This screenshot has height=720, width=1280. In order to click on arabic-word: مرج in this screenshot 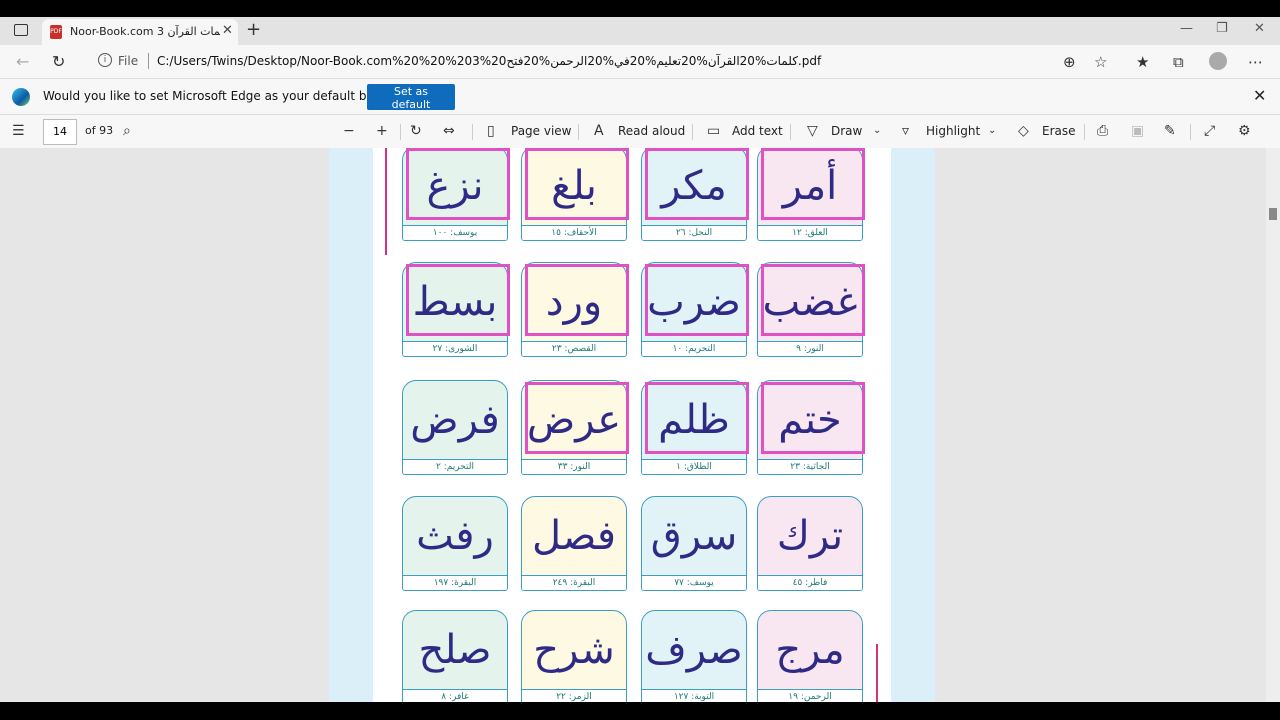, I will do `click(810, 650)`.